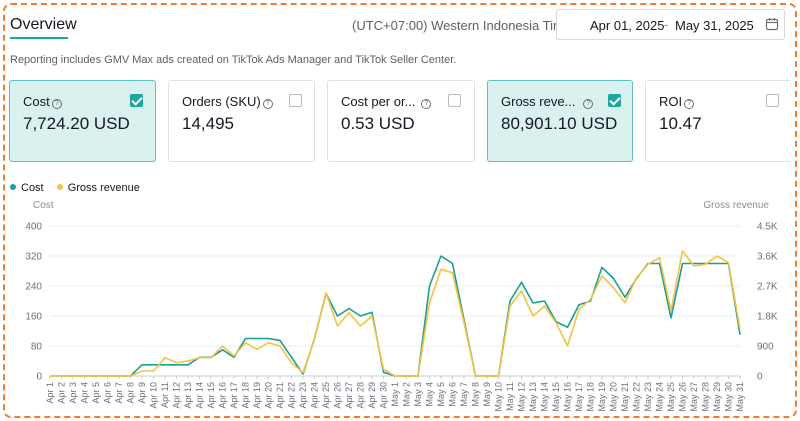 The height and width of the screenshot is (421, 800). Describe the element at coordinates (740, 397) in the screenshot. I see `x-tick-label: May 31` at that location.